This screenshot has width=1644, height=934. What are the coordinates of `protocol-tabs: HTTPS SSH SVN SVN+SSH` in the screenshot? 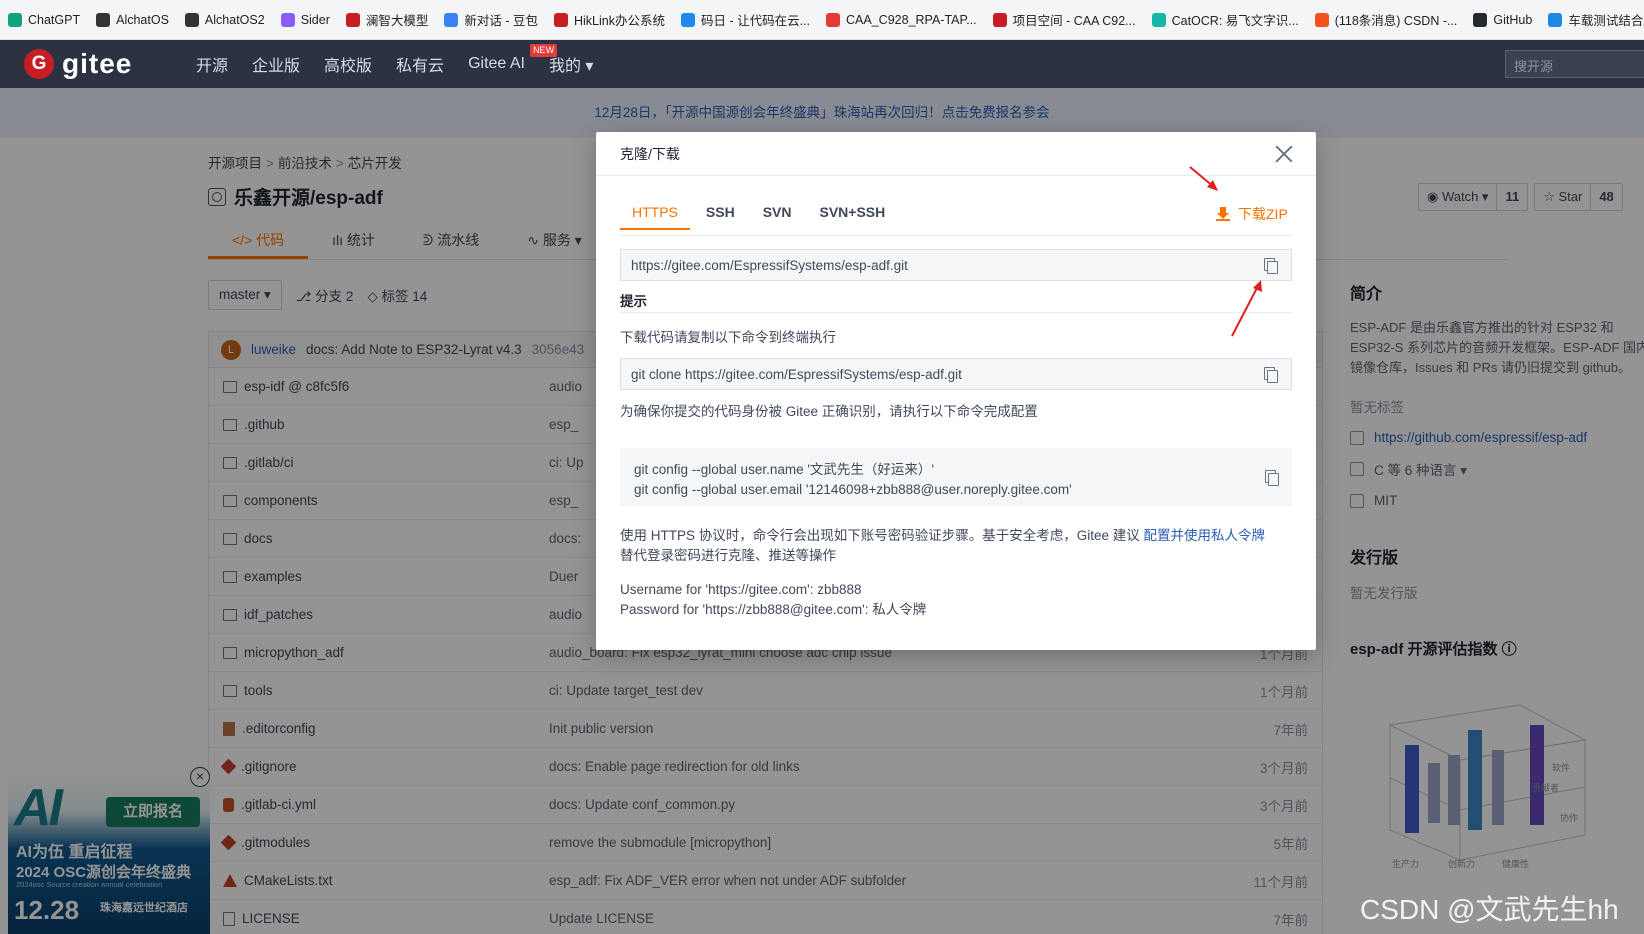 It's located at (758, 213).